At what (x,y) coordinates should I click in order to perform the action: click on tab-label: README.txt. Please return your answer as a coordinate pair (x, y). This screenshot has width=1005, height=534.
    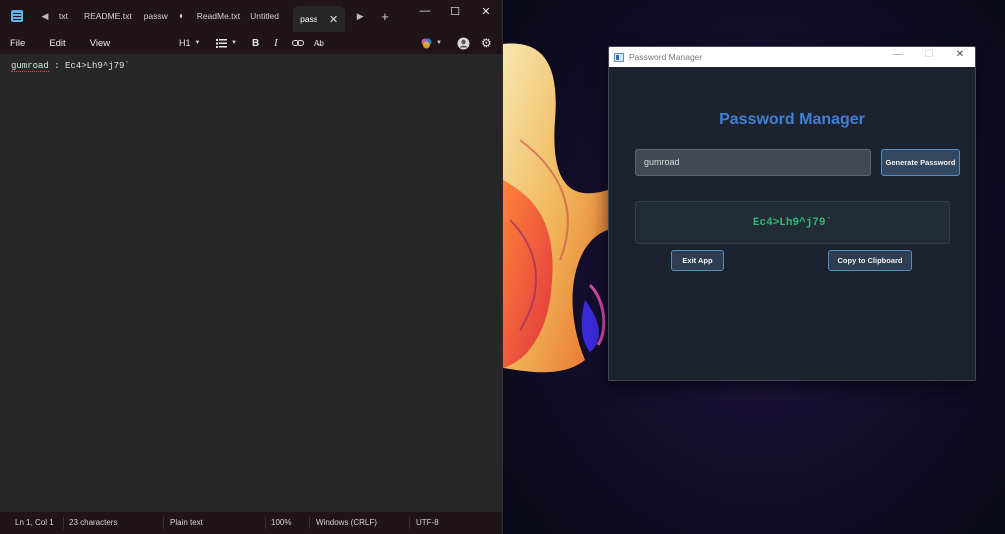
    Looking at the image, I should click on (107, 16).